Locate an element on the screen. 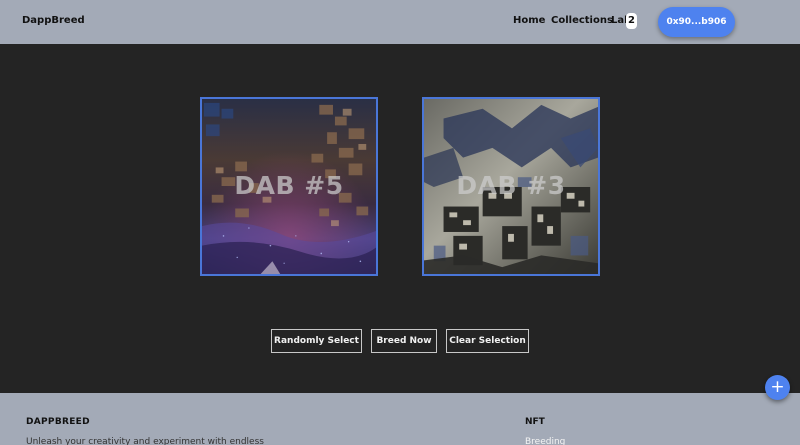  brand-logo: DappBreed is located at coordinates (53, 20).